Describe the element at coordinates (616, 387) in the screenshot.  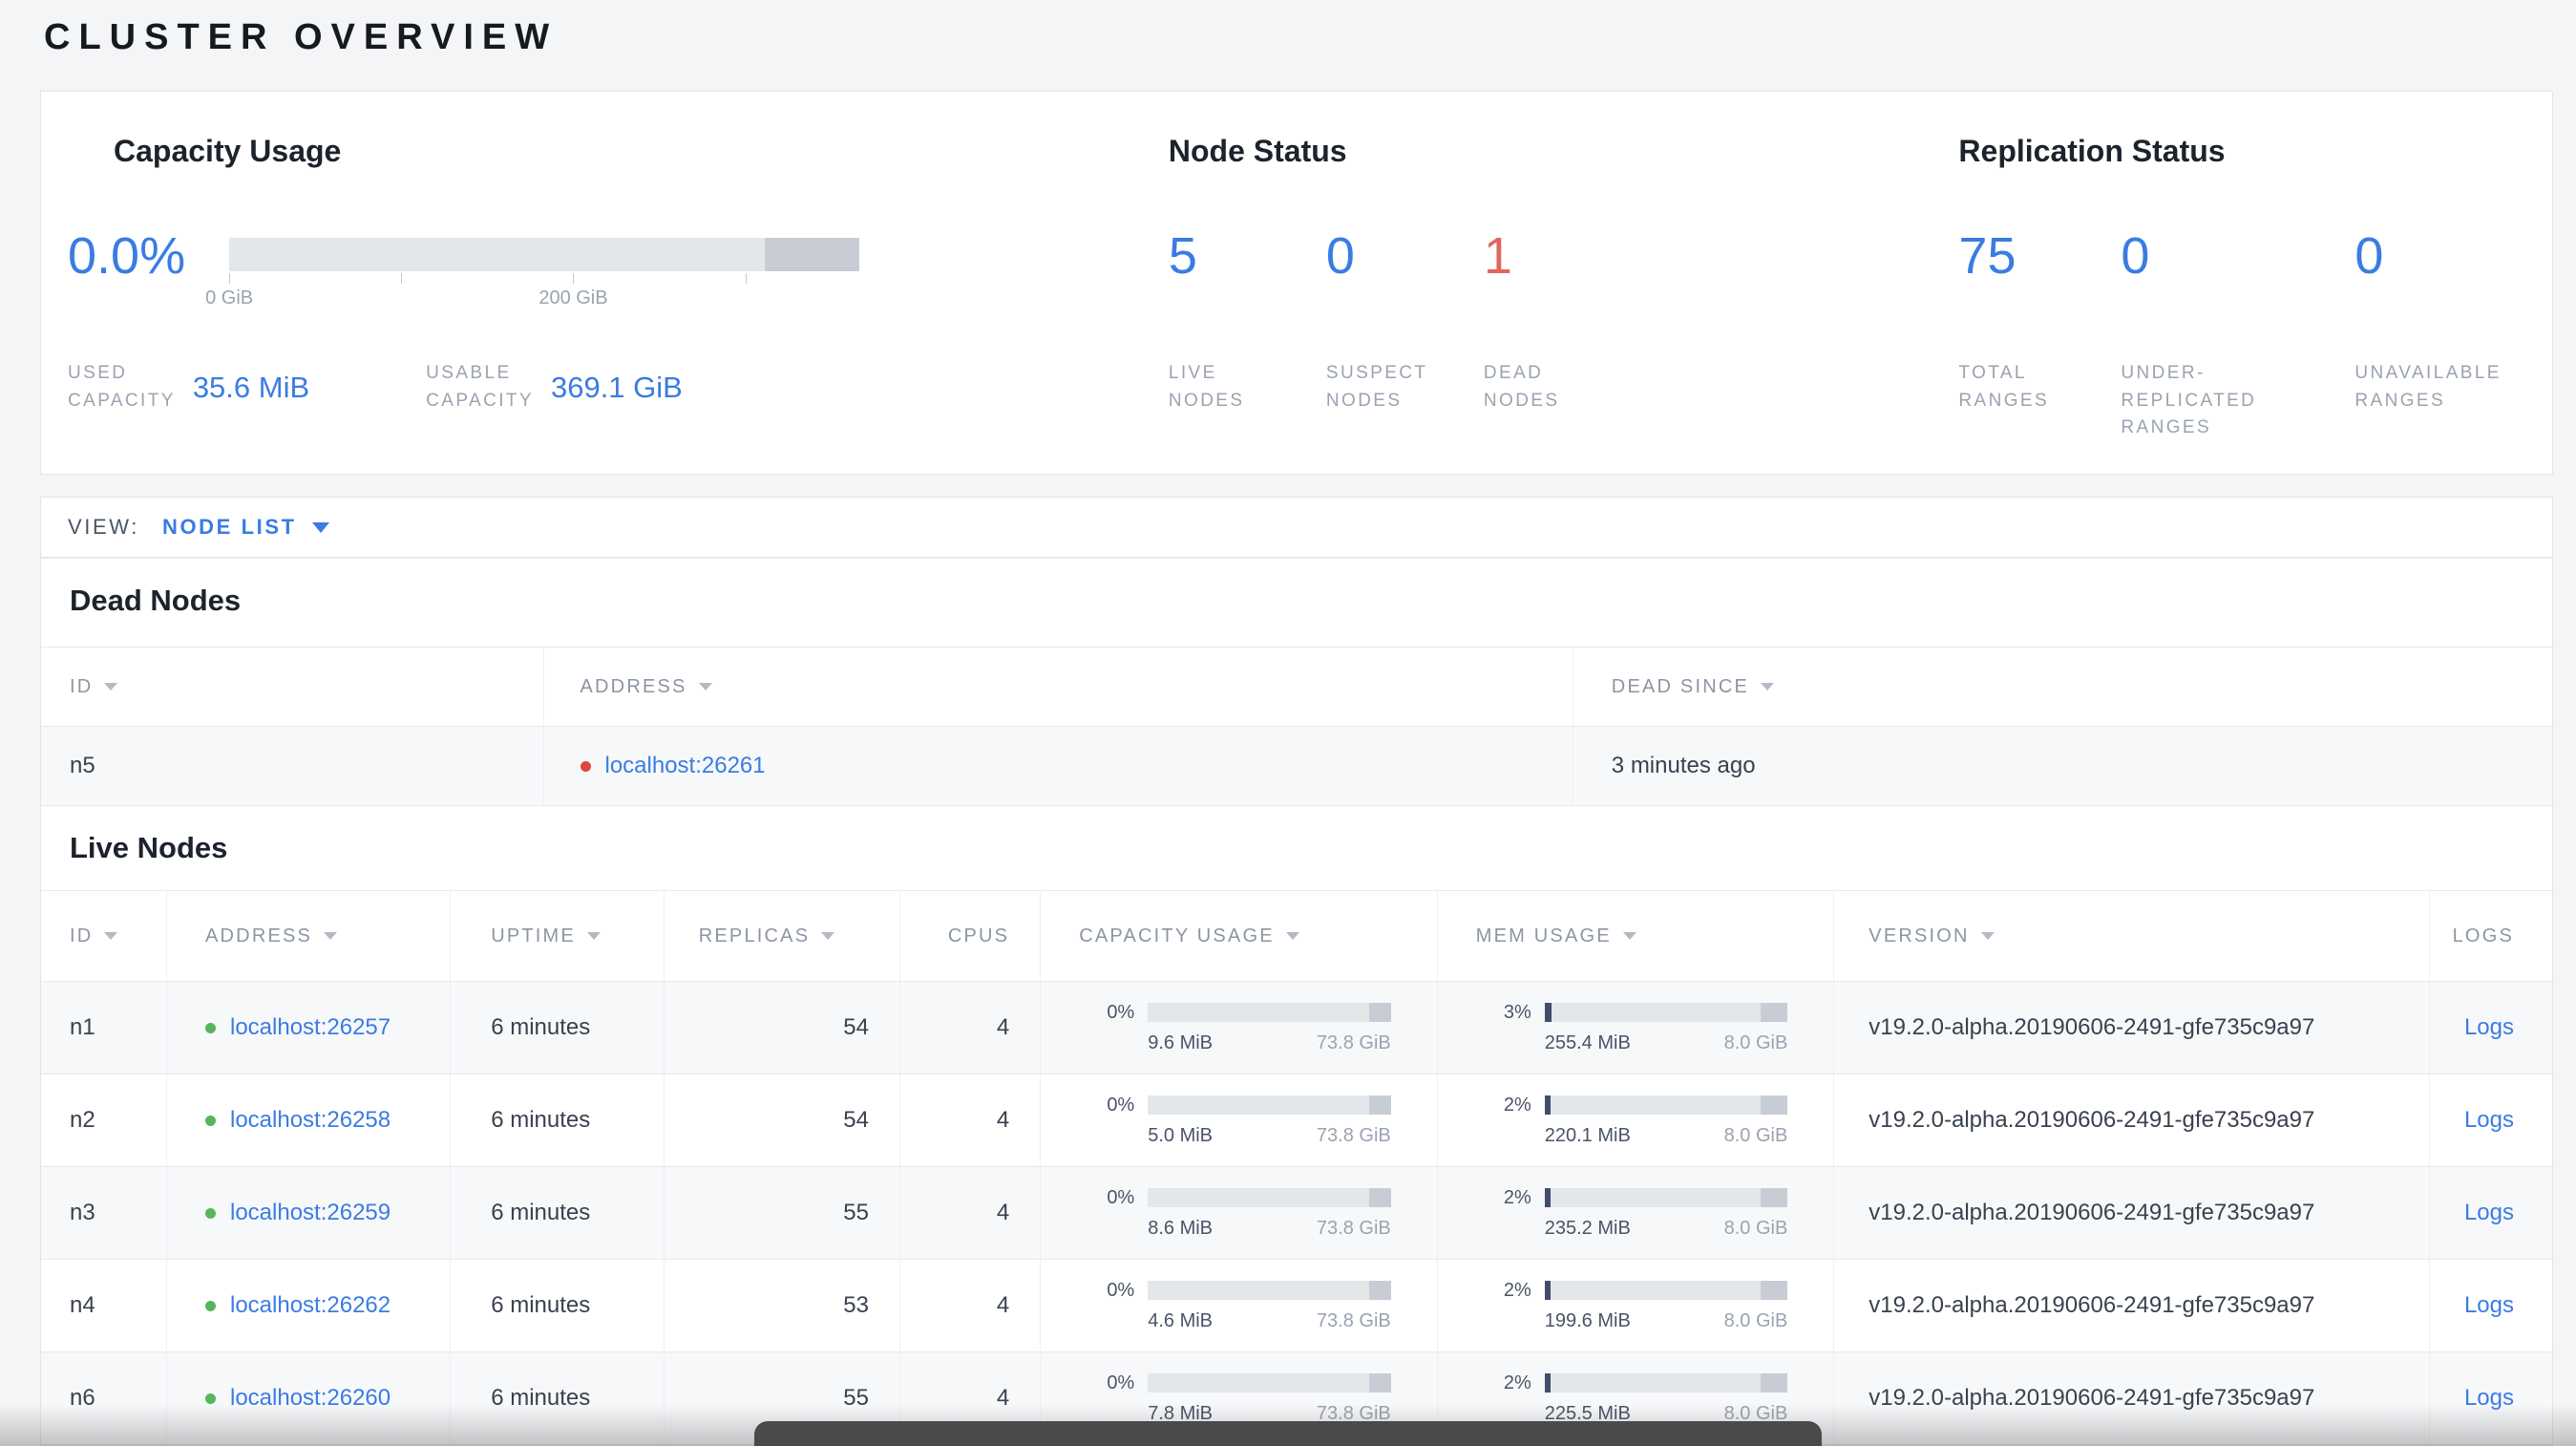
I see `usable-capacity-value: 369.1 GiB` at that location.